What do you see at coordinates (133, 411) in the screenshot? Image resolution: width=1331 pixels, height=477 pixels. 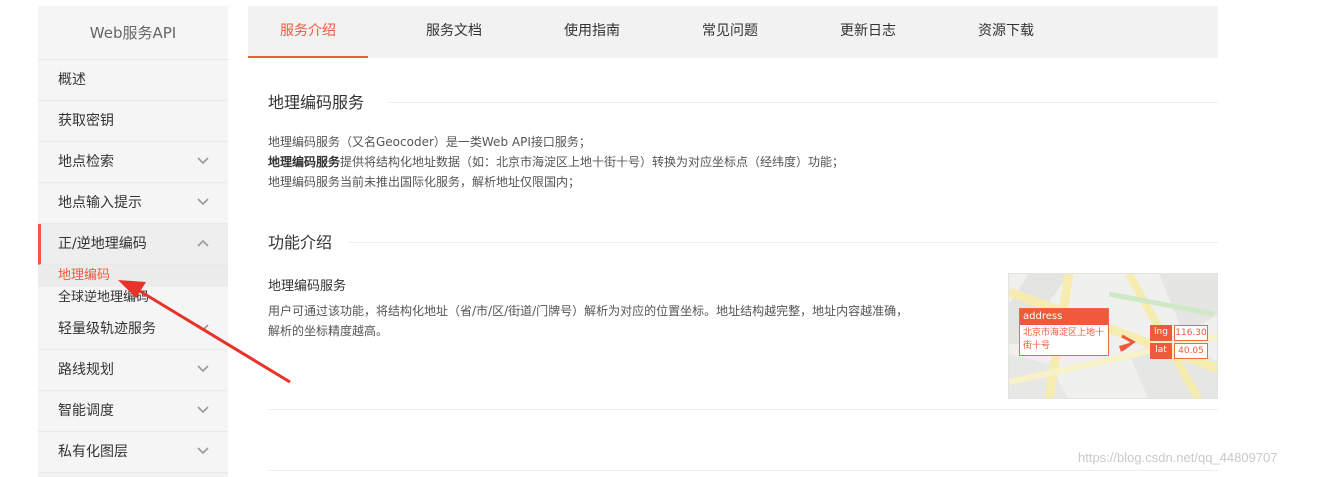 I see `sidebar-item-dispatch: 智能调度` at bounding box center [133, 411].